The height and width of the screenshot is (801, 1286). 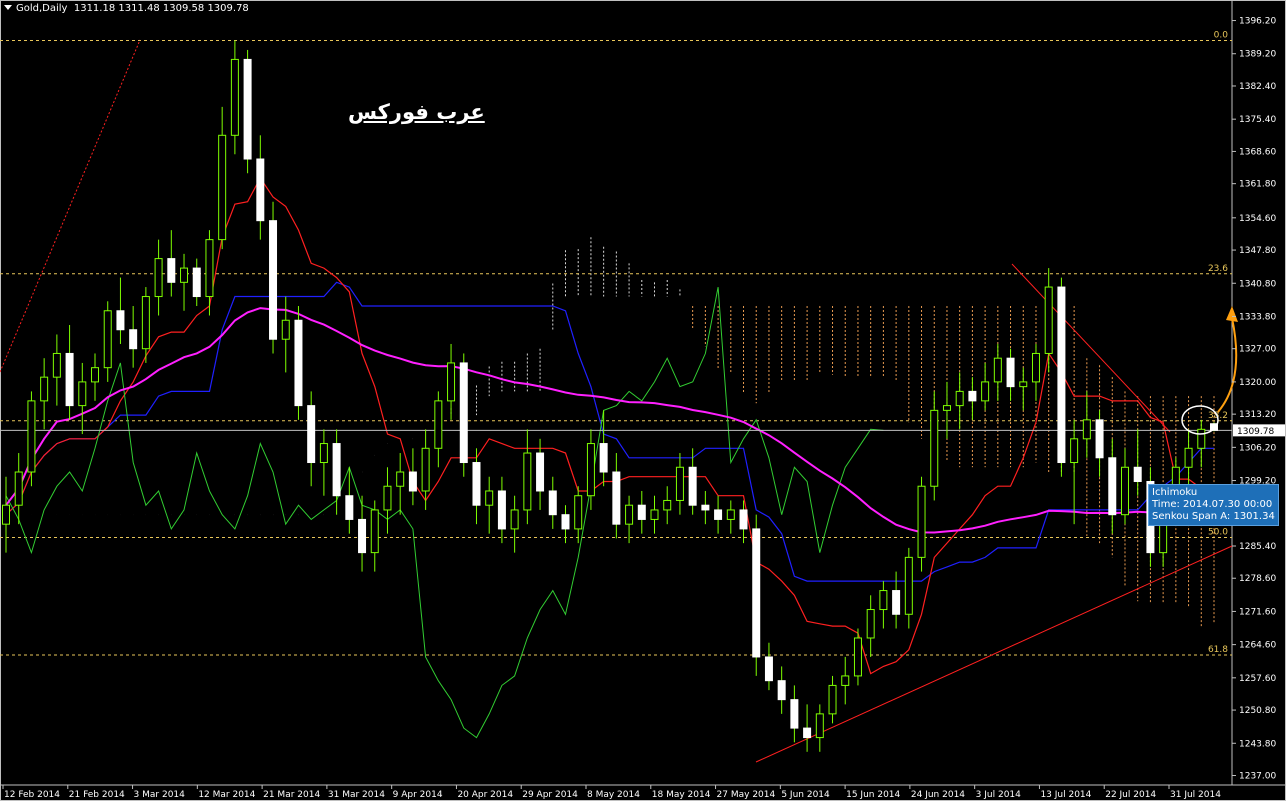 I want to click on price-tick-label: 1327.00, so click(x=1257, y=350).